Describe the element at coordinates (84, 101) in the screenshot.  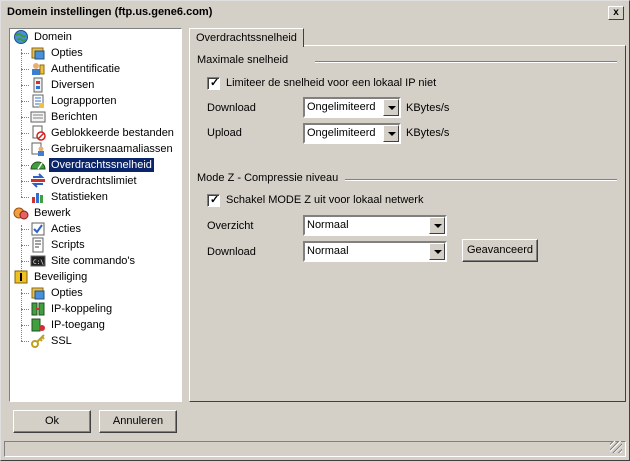
I see `tree-item-label: Lograpporten` at that location.